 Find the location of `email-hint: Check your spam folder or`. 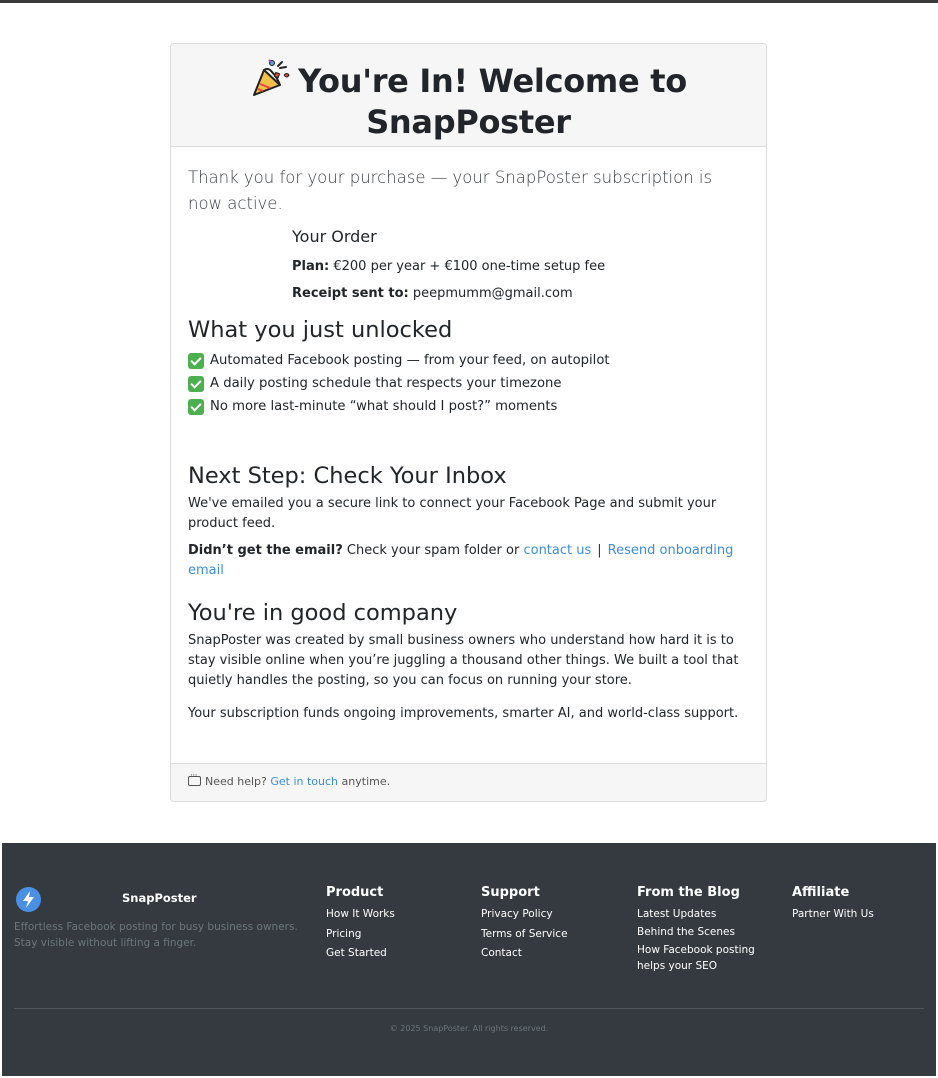

email-hint: Check your spam folder or is located at coordinates (433, 550).